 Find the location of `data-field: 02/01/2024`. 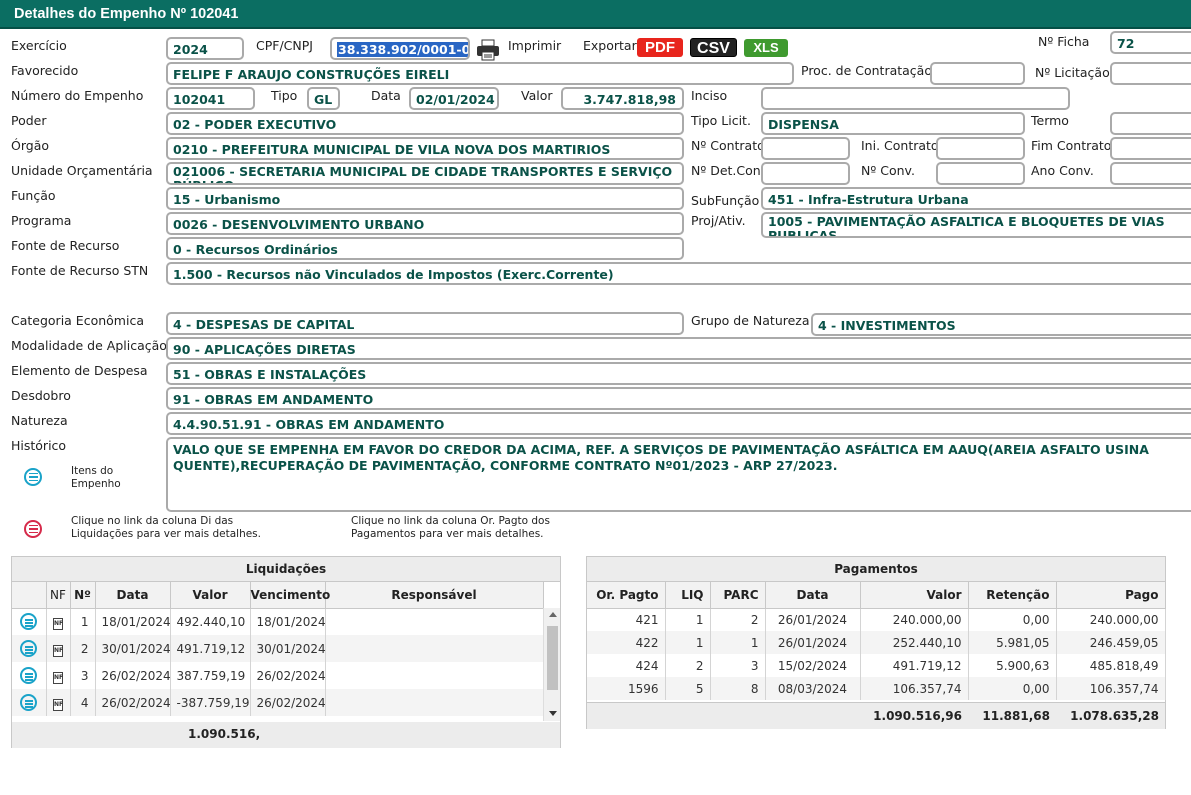

data-field: 02/01/2024 is located at coordinates (454, 98).